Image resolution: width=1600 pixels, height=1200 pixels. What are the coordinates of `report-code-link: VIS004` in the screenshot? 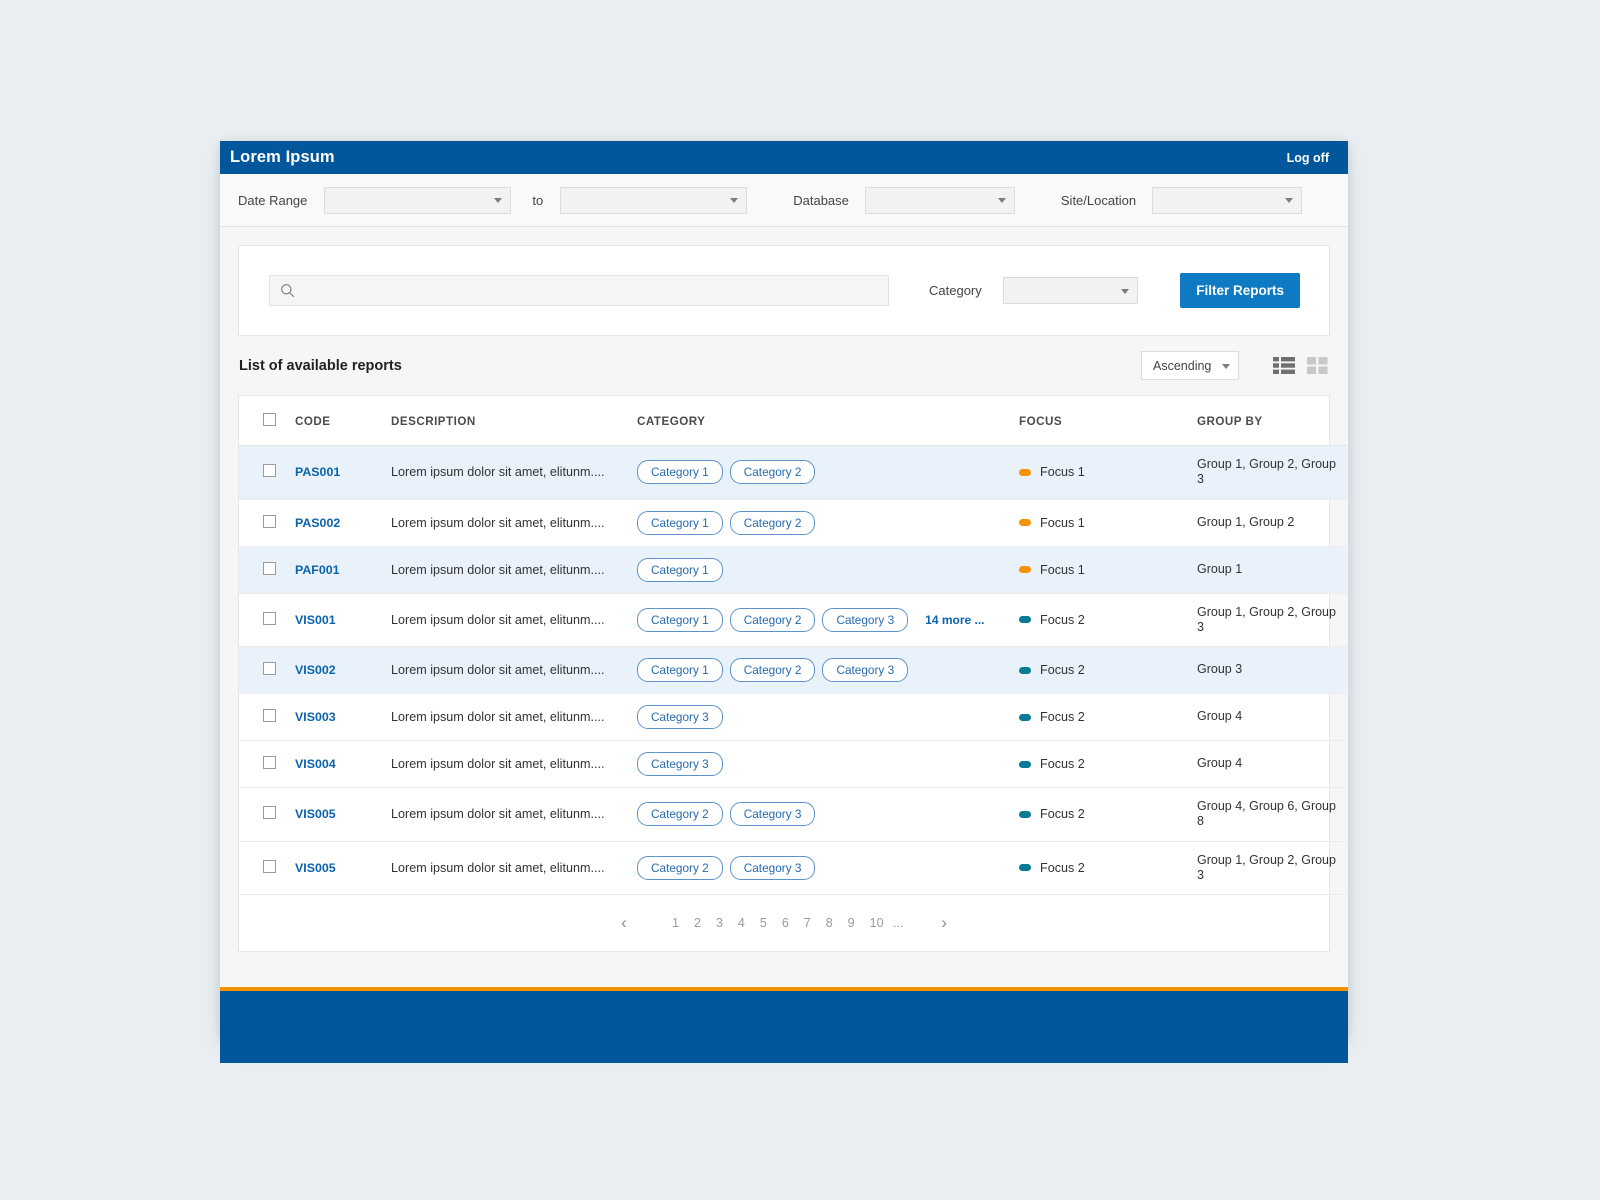 It's located at (315, 764).